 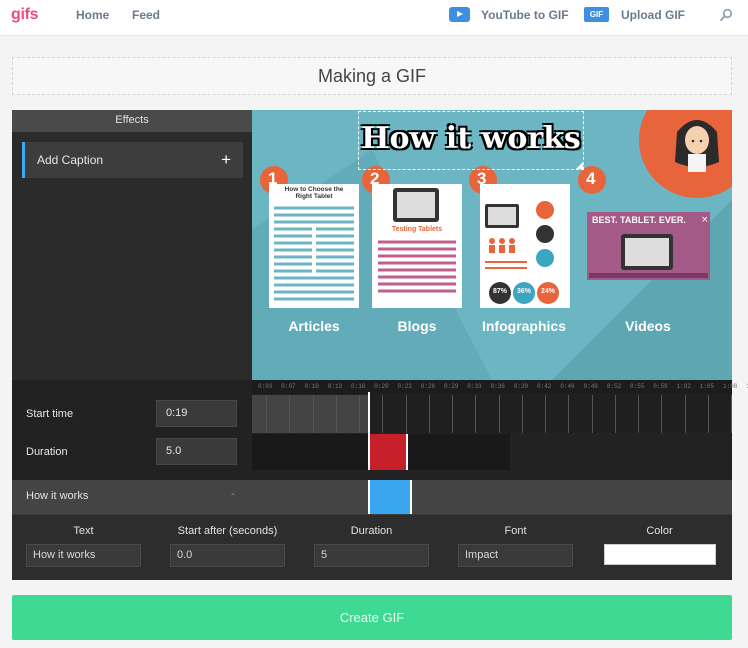 I want to click on caption-duration-label: Duration, so click(x=371, y=531).